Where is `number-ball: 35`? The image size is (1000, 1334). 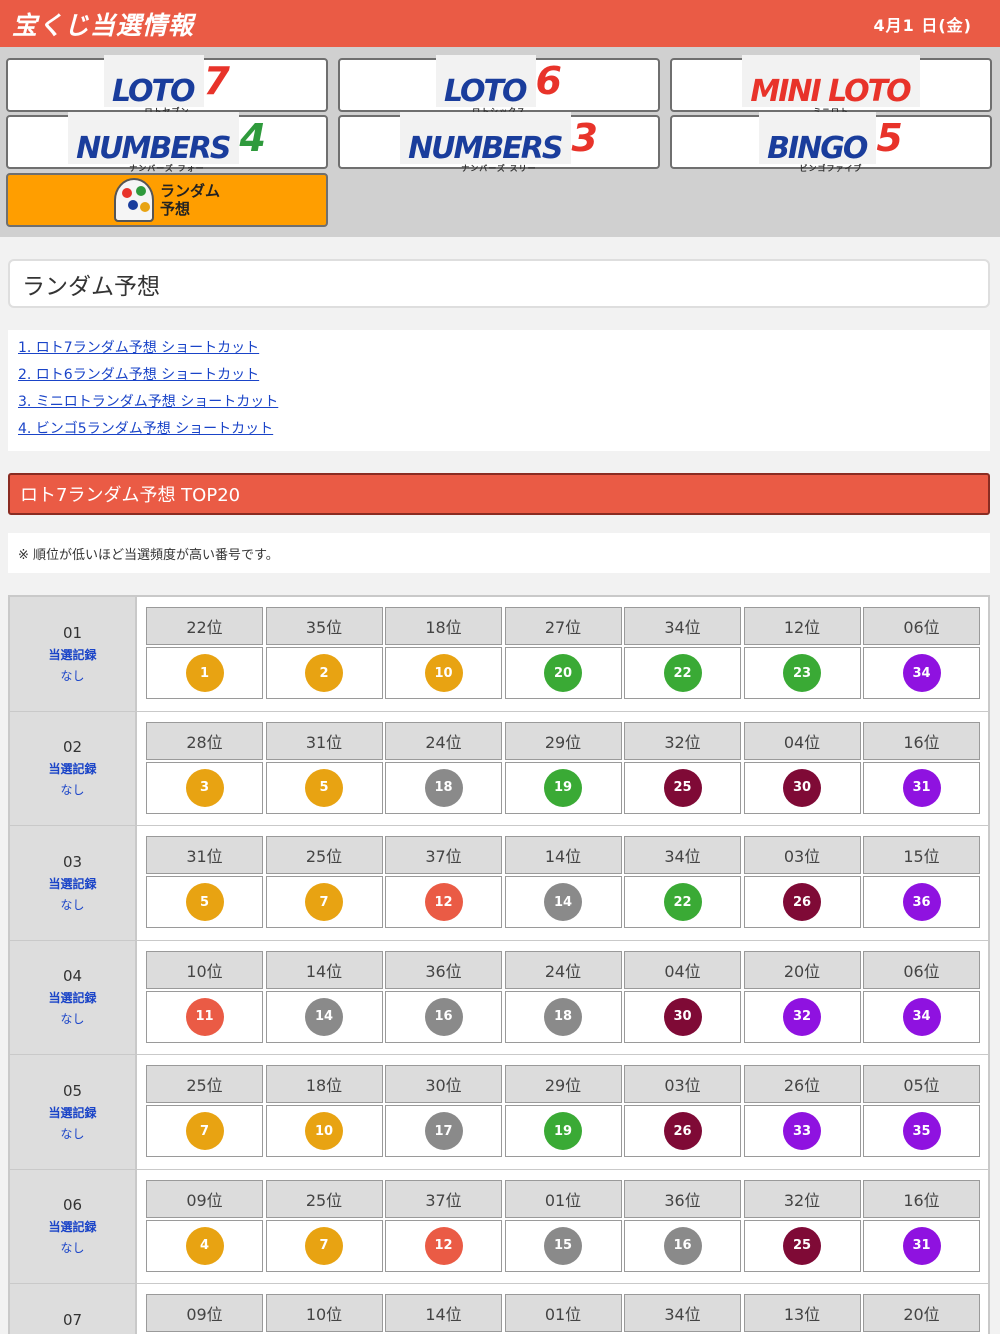
number-ball: 35 is located at coordinates (921, 1131).